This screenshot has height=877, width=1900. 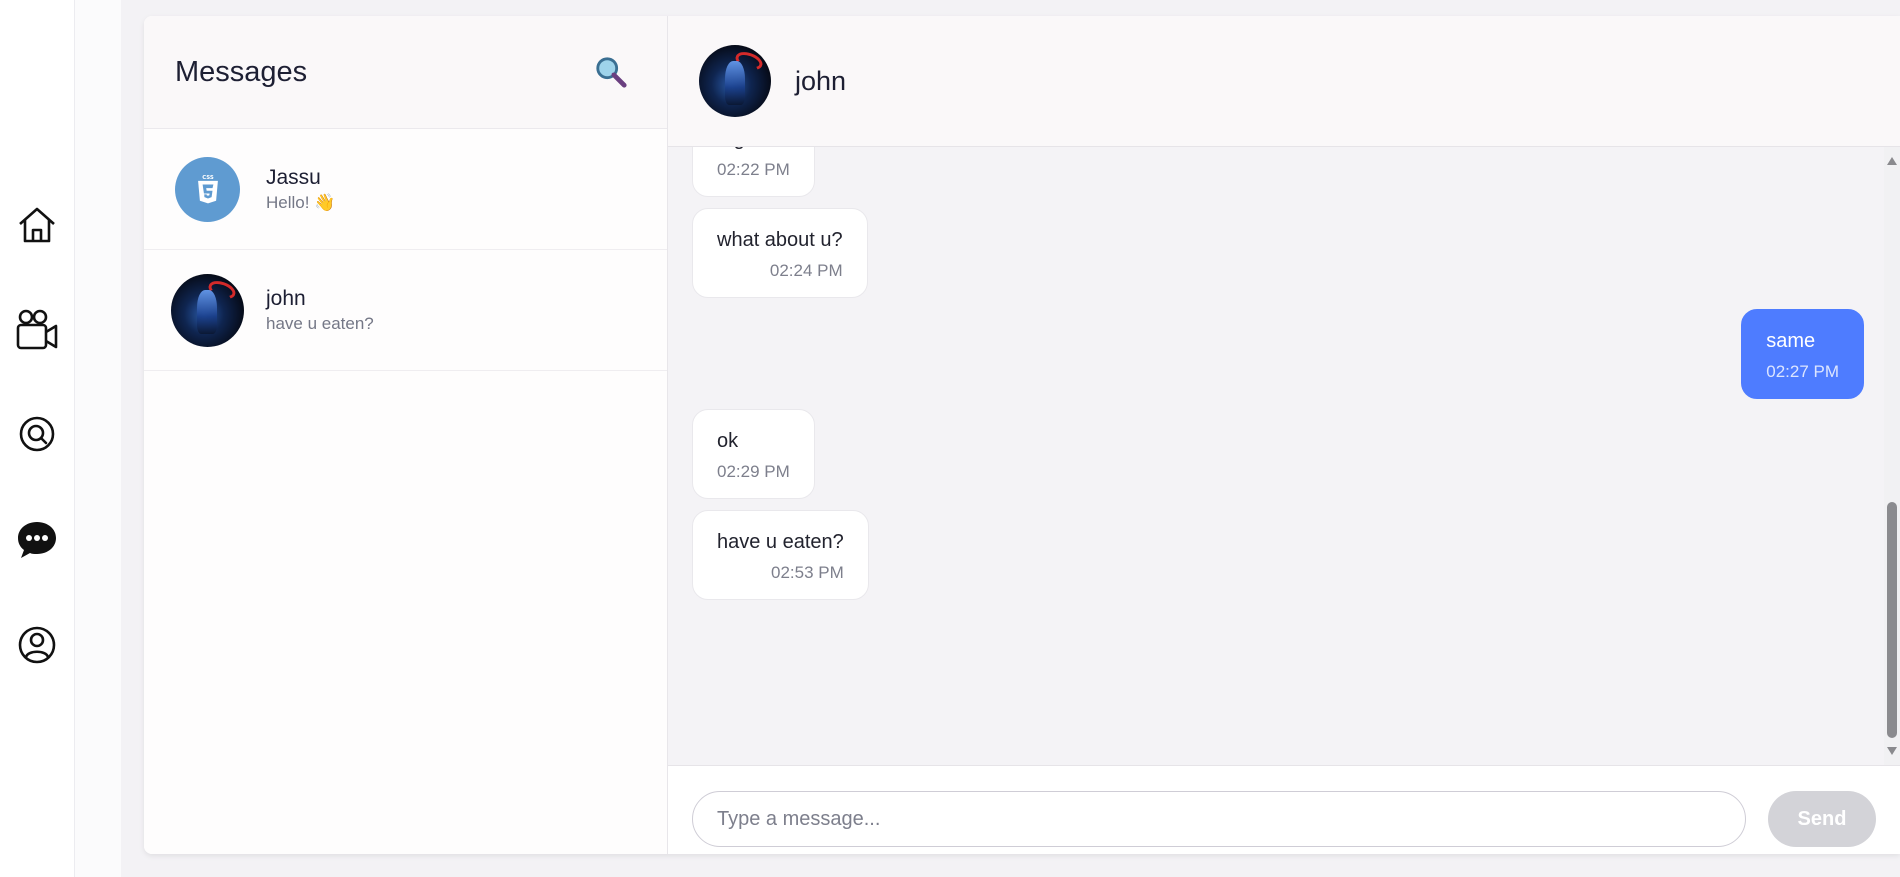 What do you see at coordinates (1802, 354) in the screenshot?
I see `message-bubble-outgoing: same 02:27 PM` at bounding box center [1802, 354].